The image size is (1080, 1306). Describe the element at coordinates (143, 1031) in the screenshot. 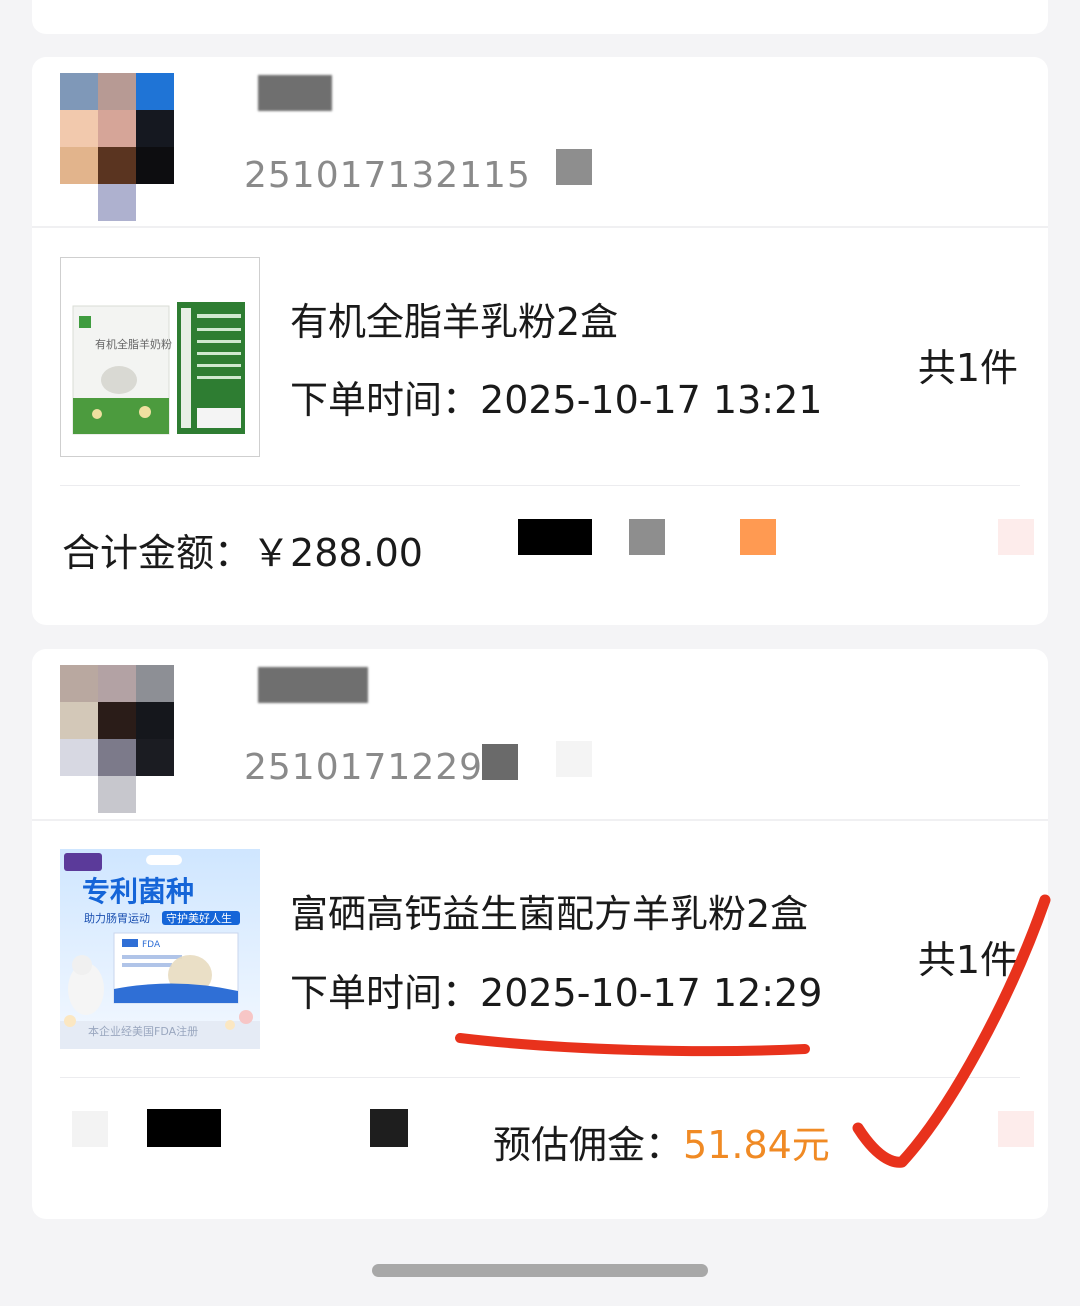

I see `product-image-footnote: 本企业经美国FDA注册` at that location.